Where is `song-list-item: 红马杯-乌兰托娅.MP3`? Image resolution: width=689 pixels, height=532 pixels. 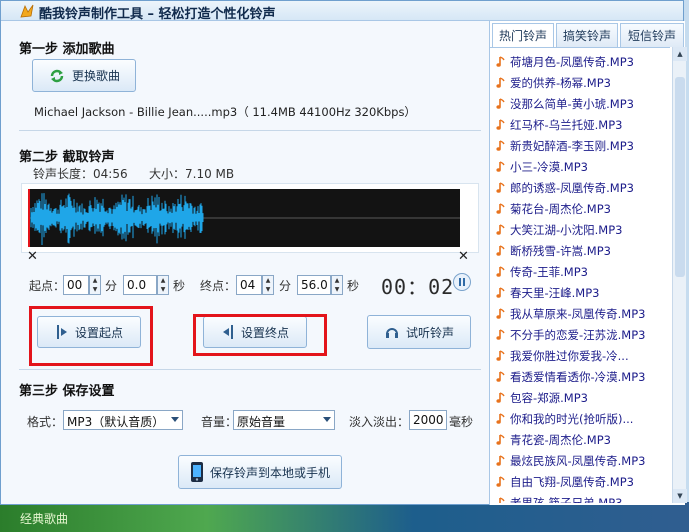
song-list-item: 红马杯-乌兰托娅.MP3 is located at coordinates (559, 125).